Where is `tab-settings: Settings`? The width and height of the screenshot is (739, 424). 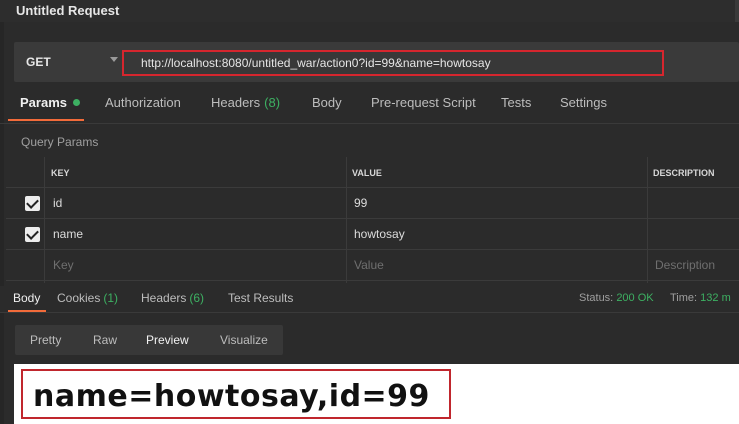
tab-settings: Settings is located at coordinates (583, 108).